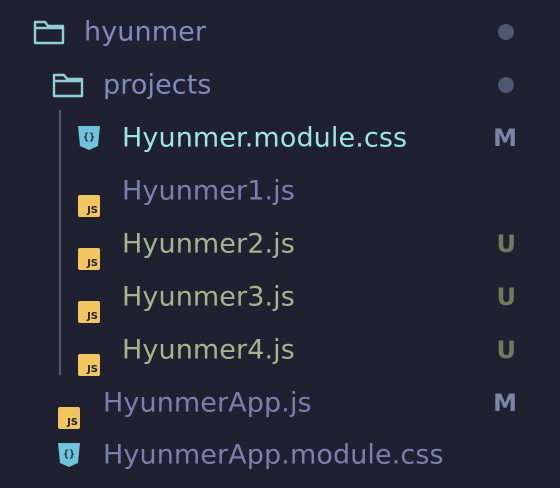  What do you see at coordinates (145, 31) in the screenshot?
I see `folder-label: hyunmer` at bounding box center [145, 31].